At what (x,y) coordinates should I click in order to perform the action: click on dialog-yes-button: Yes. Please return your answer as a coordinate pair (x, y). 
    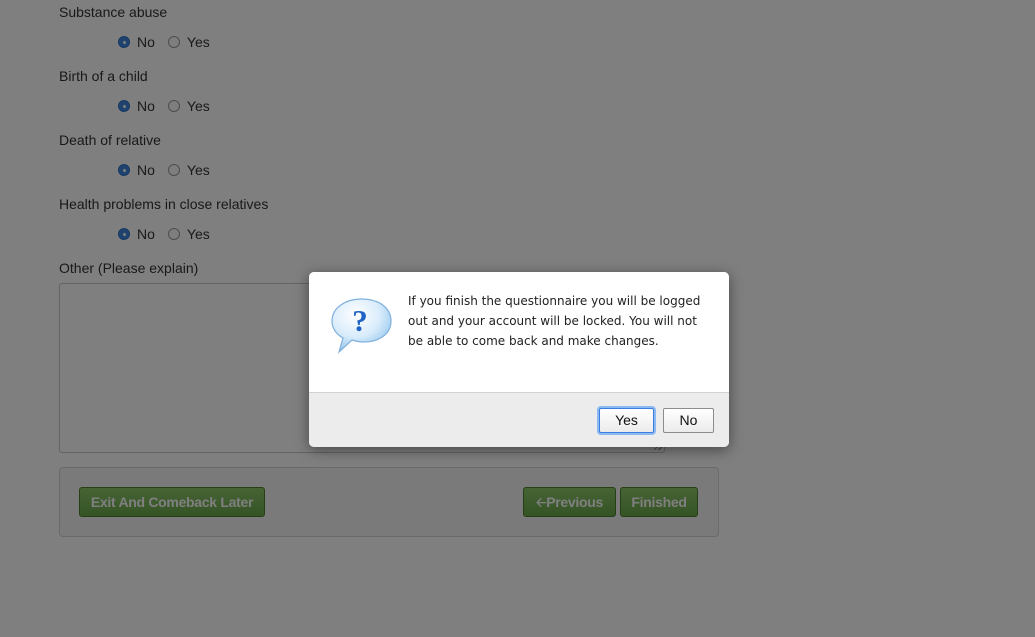
    Looking at the image, I should click on (626, 420).